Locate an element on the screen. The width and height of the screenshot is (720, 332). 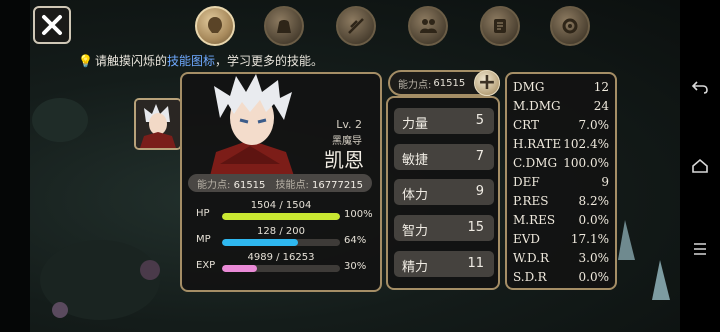
hp-fill is located at coordinates (281, 216).